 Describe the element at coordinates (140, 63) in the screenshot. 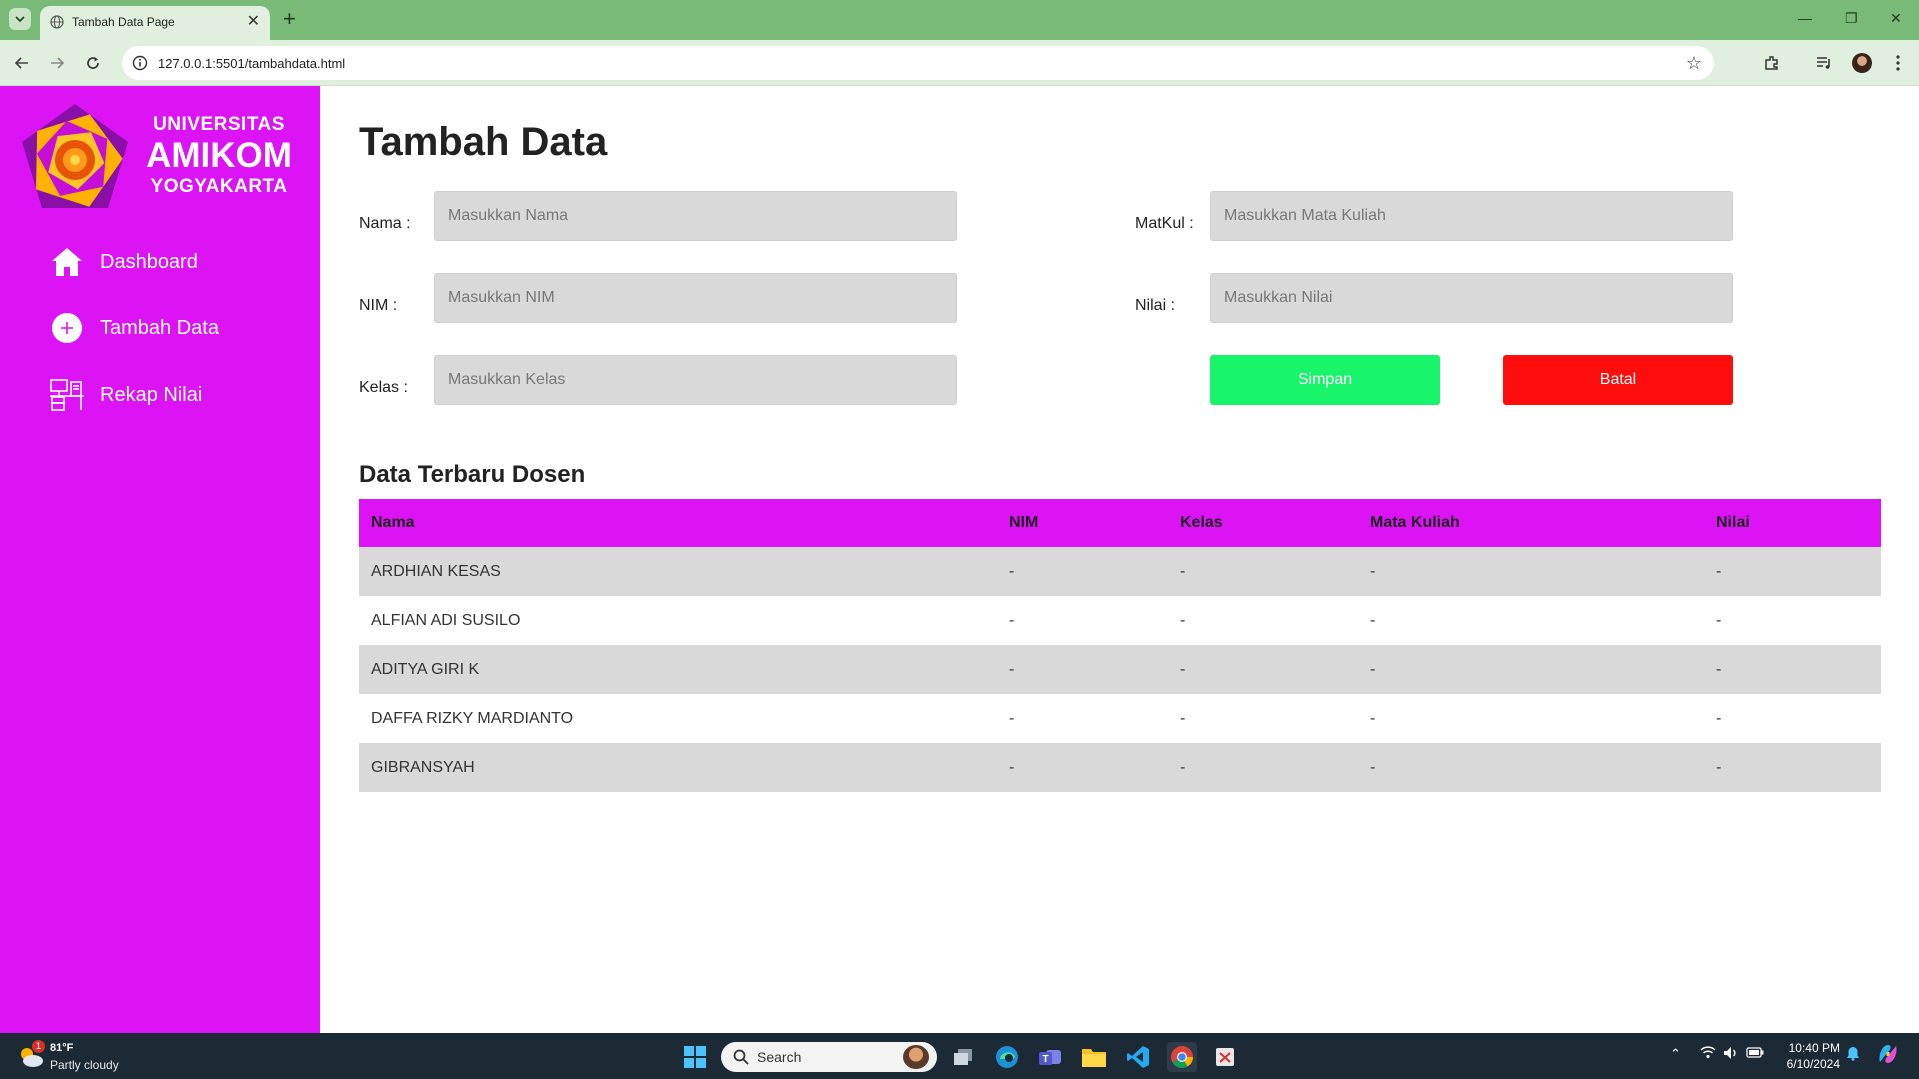

I see `site-info-icon` at that location.